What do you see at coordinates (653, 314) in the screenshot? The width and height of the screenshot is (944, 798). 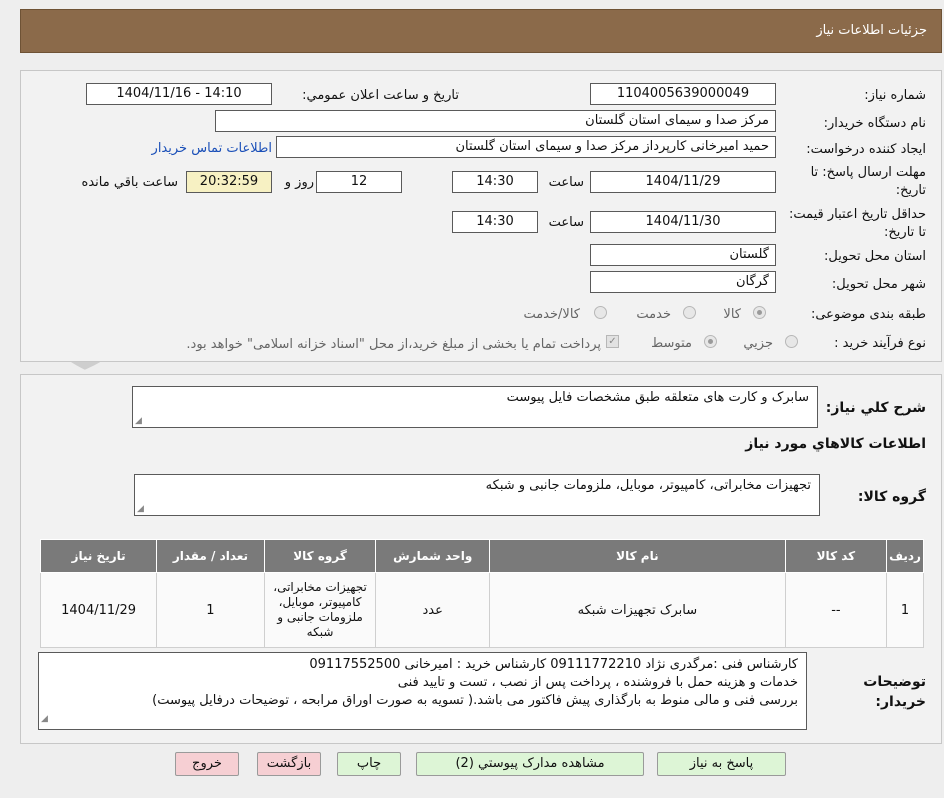 I see `category-option-service: خدمت` at bounding box center [653, 314].